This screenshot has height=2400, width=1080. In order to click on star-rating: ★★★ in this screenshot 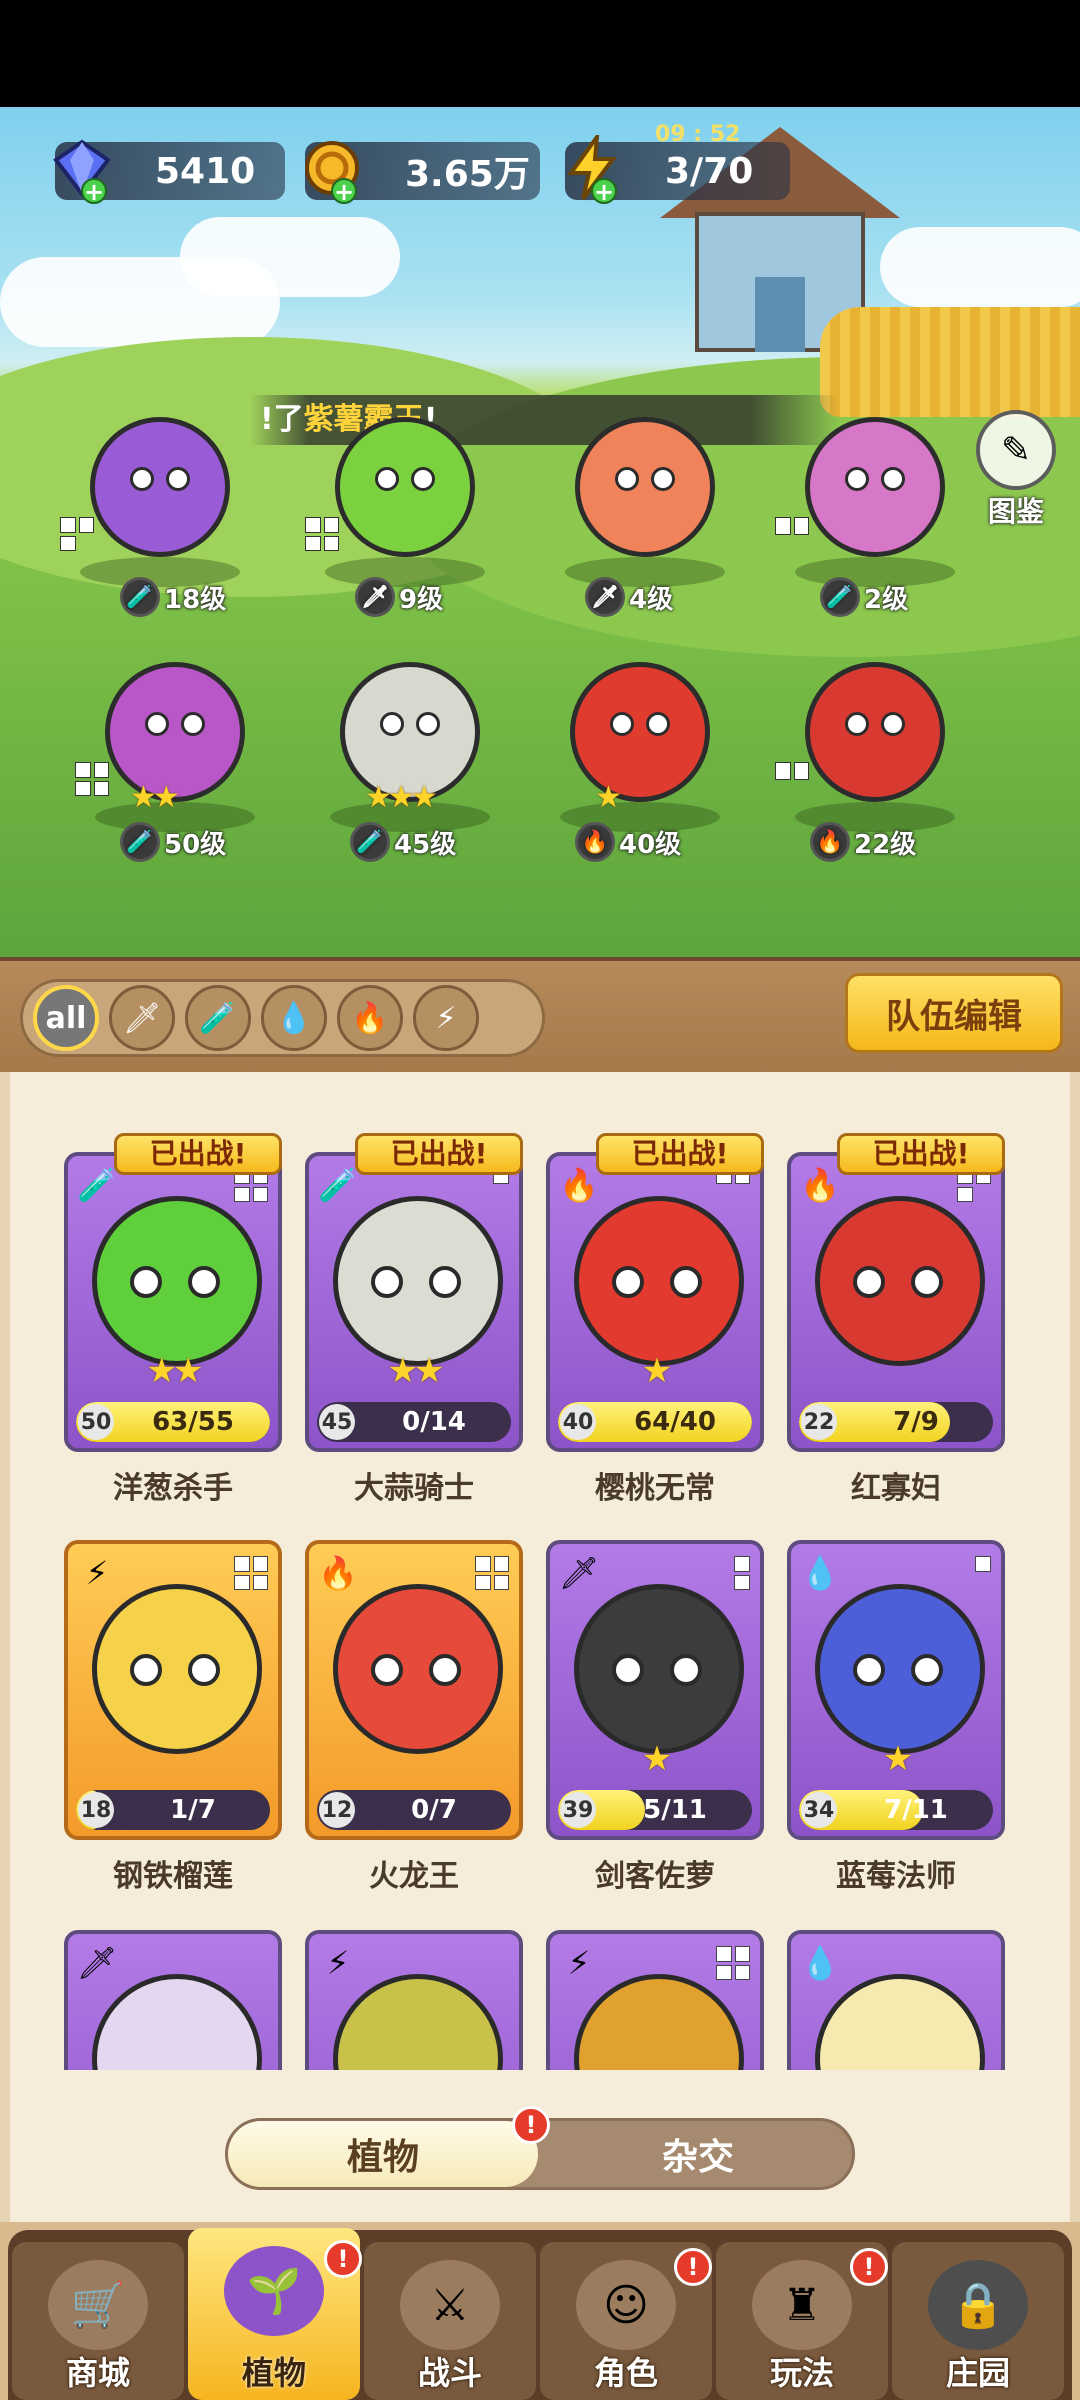, I will do `click(401, 797)`.